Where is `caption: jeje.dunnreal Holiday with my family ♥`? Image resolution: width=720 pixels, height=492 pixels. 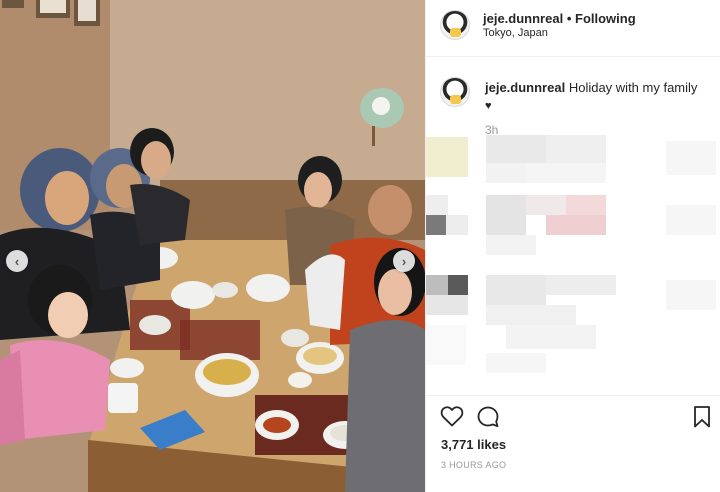 caption: jeje.dunnreal Holiday with my family ♥ is located at coordinates (597, 97).